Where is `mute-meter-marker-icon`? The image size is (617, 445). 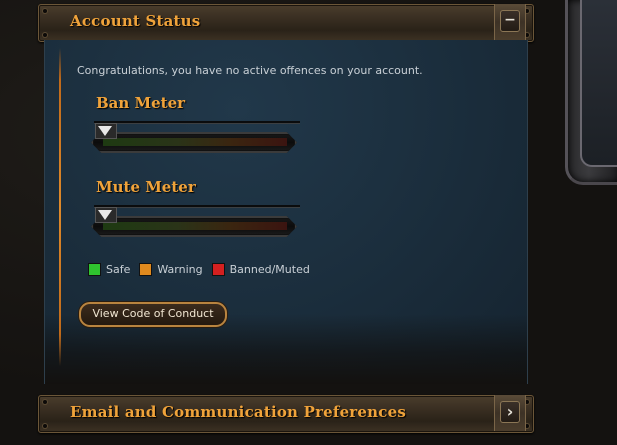 mute-meter-marker-icon is located at coordinates (105, 215).